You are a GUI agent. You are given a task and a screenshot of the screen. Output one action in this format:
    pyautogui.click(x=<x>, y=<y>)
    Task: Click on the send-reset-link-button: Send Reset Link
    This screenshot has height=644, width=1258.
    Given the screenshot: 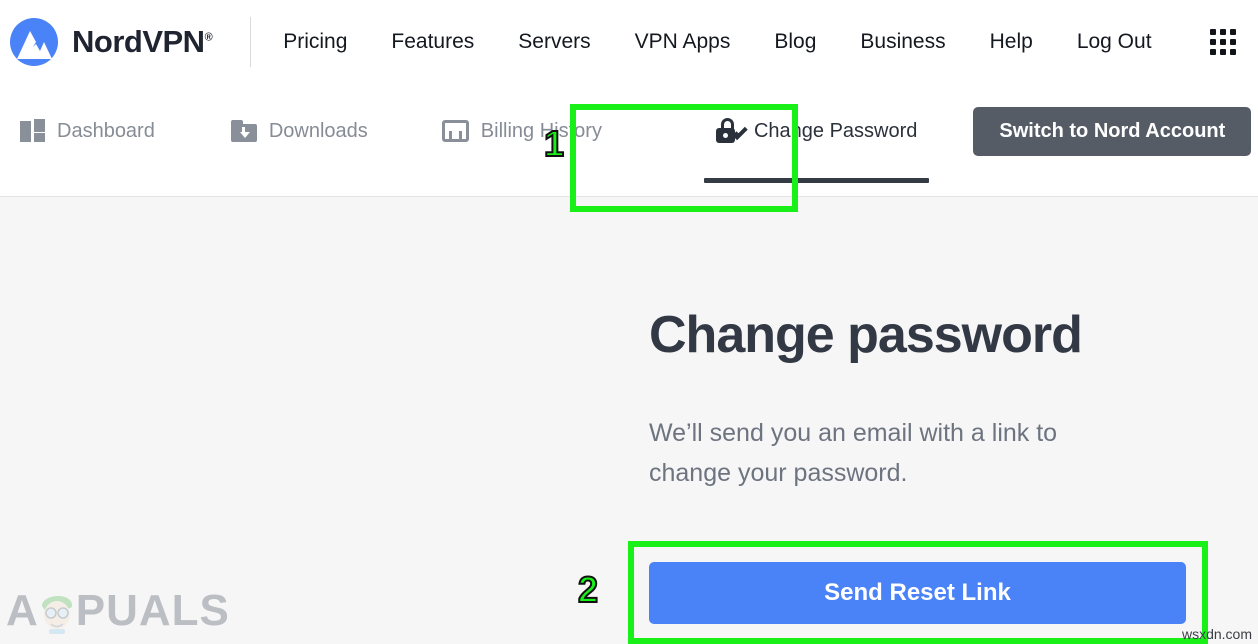 What is the action you would take?
    pyautogui.click(x=917, y=593)
    